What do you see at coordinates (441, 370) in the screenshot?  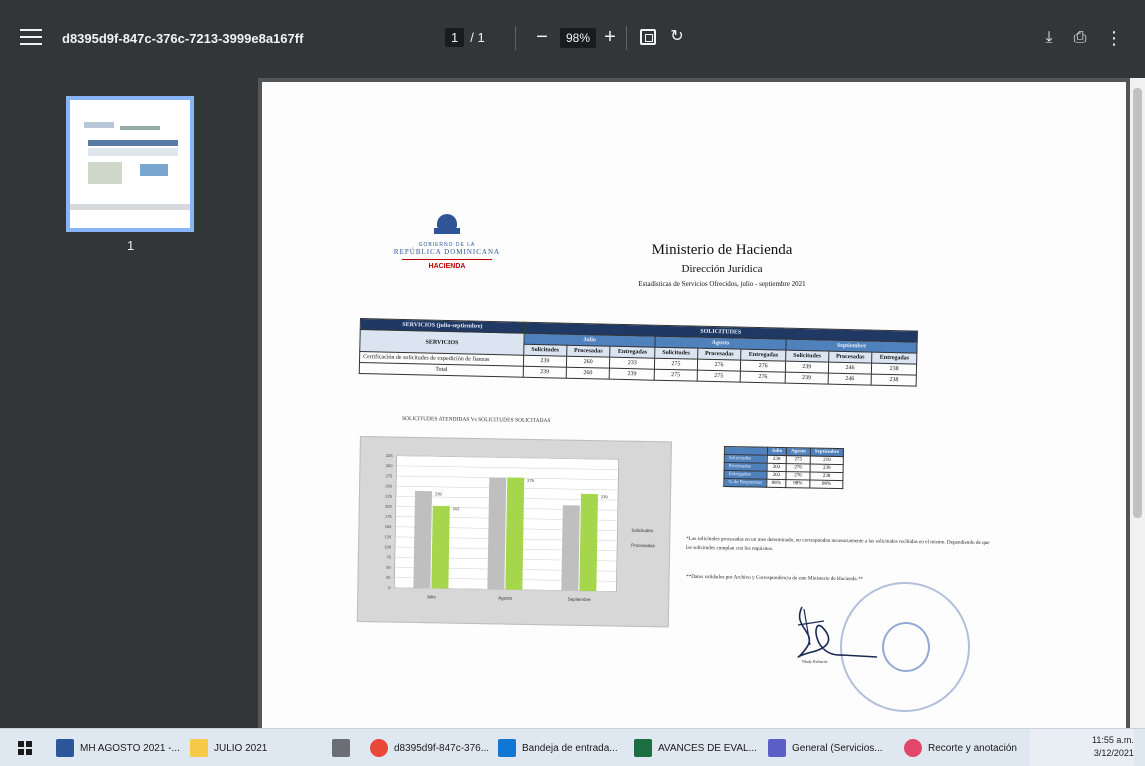 I see `table-row-label: Total` at bounding box center [441, 370].